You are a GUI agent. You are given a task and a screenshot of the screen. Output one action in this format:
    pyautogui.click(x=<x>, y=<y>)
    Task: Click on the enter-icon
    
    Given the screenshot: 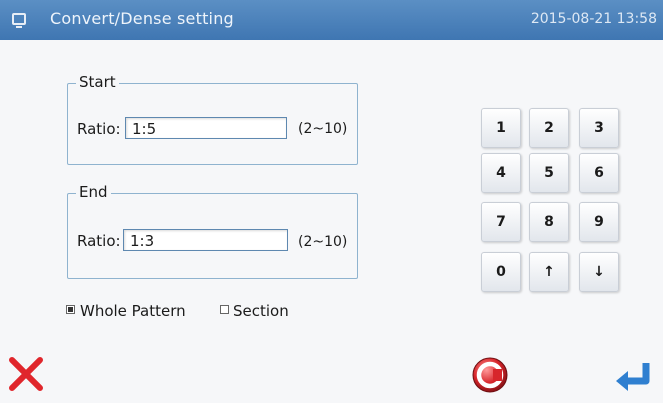 What is the action you would take?
    pyautogui.click(x=633, y=377)
    